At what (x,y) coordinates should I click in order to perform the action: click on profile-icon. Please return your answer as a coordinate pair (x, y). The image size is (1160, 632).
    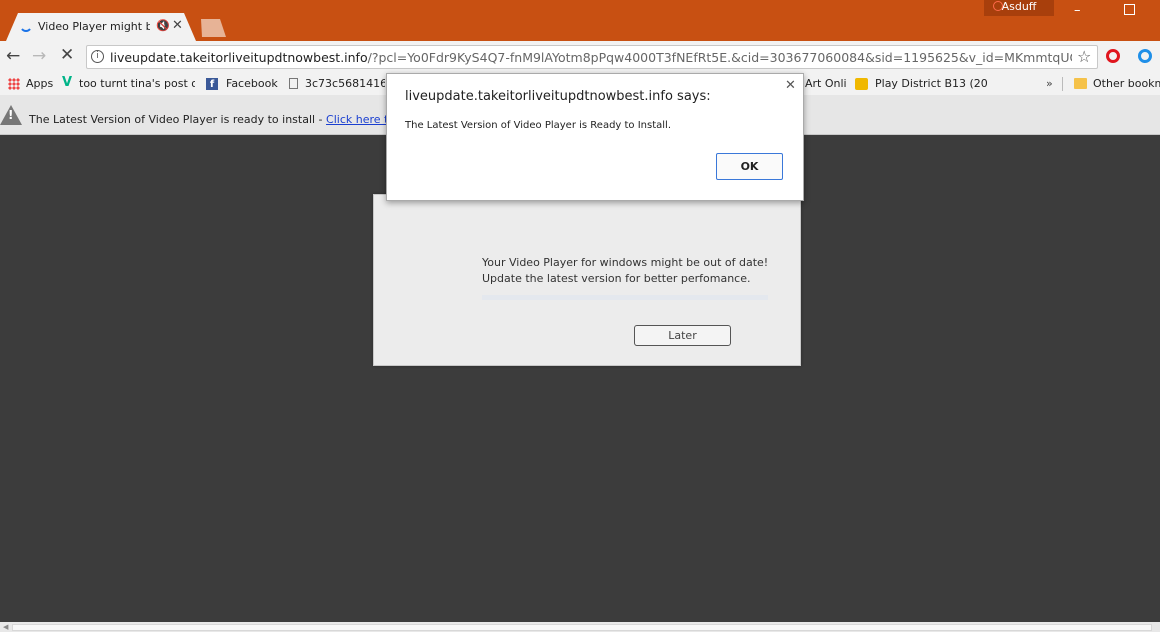
    Looking at the image, I should click on (998, 6).